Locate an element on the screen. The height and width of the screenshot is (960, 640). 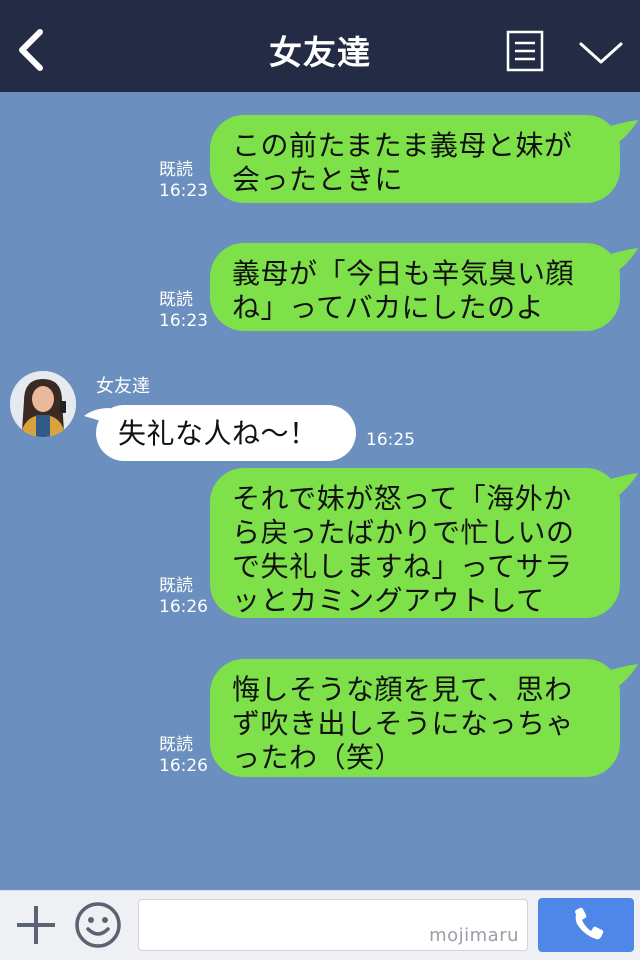
message-bubble-received: 失礼な人ね〜！ is located at coordinates (226, 433).